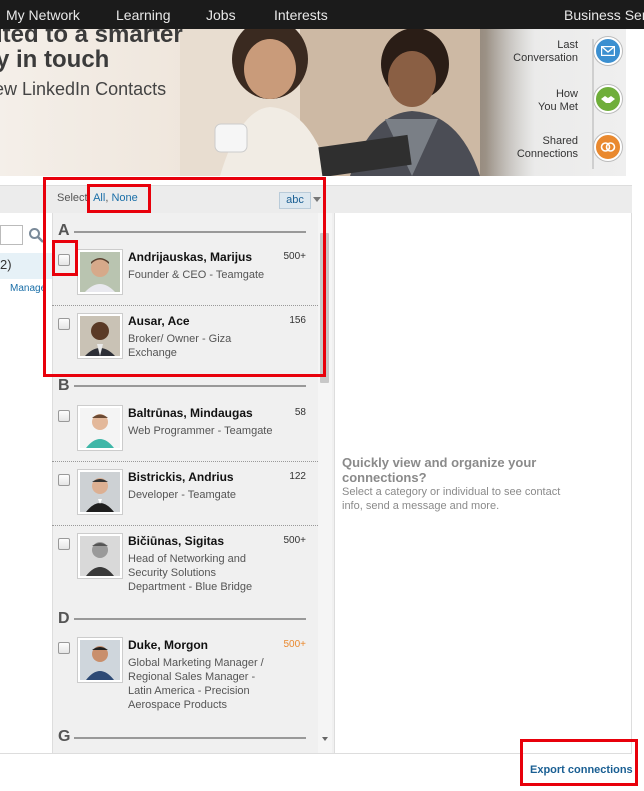 This screenshot has height=791, width=644. What do you see at coordinates (608, 51) in the screenshot?
I see `envelope-icon` at bounding box center [608, 51].